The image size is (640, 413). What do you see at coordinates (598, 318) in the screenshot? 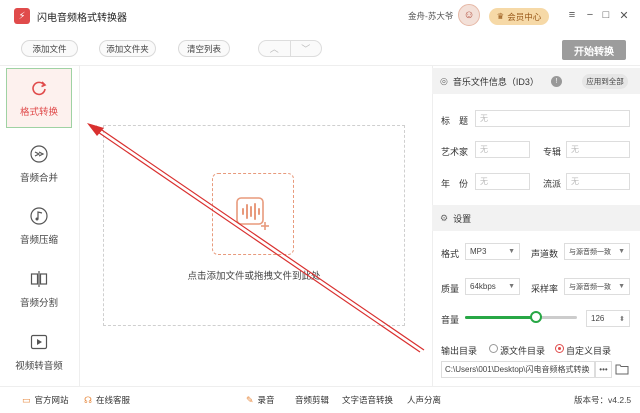
I see `volume-value: 126` at bounding box center [598, 318].